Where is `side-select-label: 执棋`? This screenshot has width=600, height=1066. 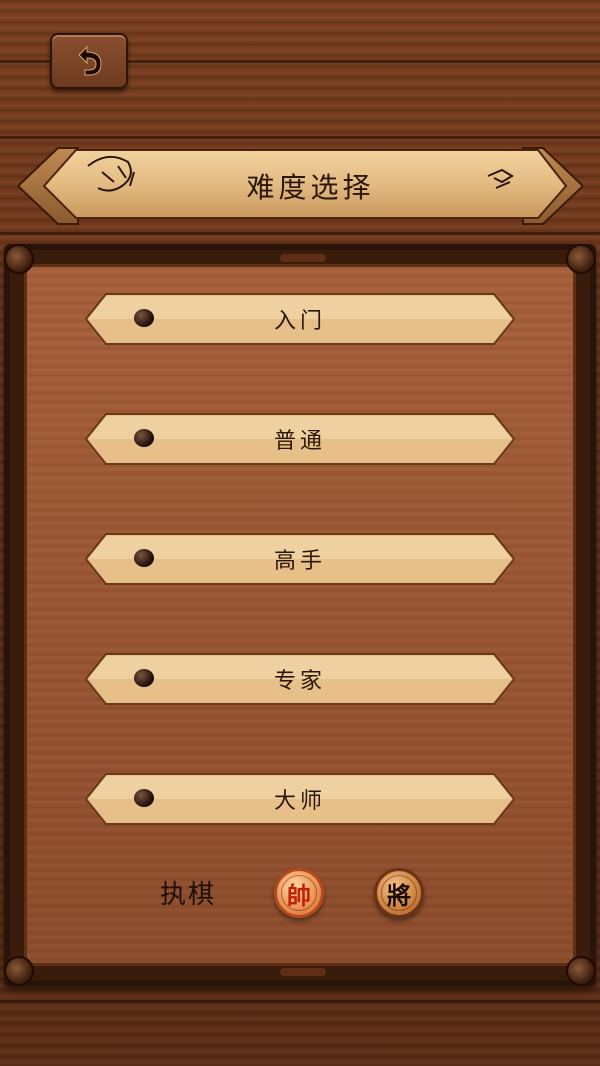
side-select-label: 执棋 is located at coordinates (188, 895).